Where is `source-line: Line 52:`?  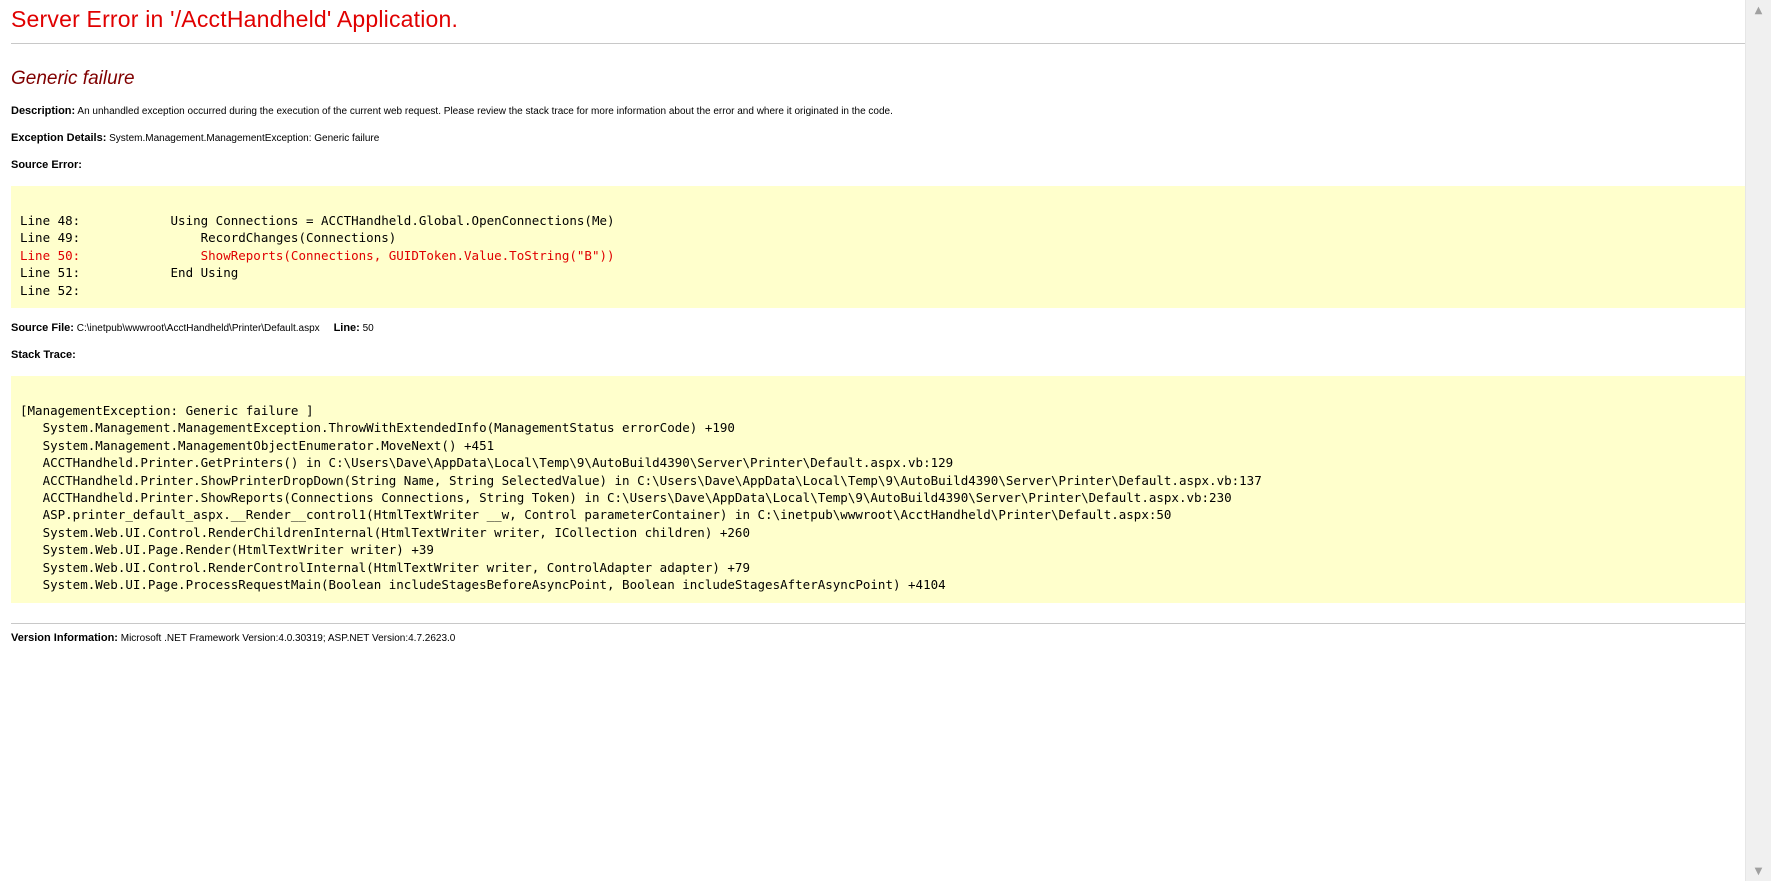
source-line: Line 52: is located at coordinates (50, 290).